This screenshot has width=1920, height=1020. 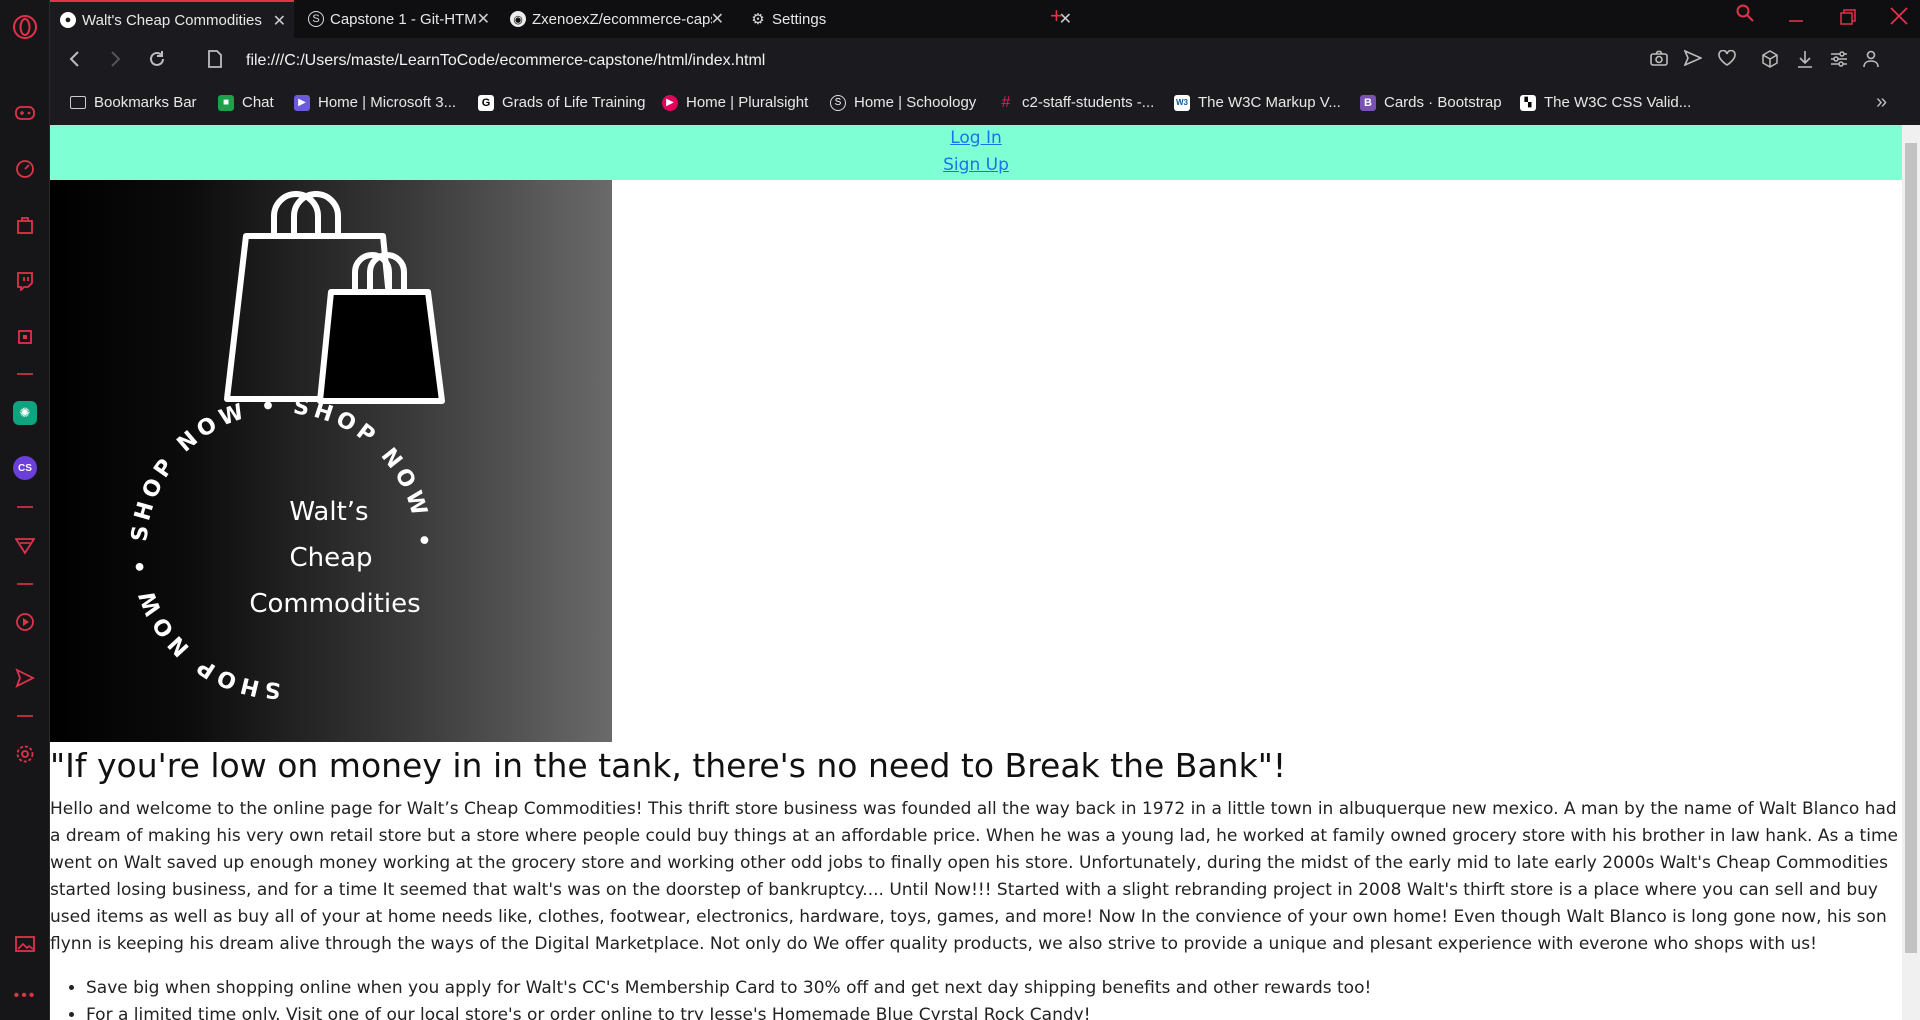 What do you see at coordinates (328, 512) in the screenshot?
I see `logo-line-1: Walt’s` at bounding box center [328, 512].